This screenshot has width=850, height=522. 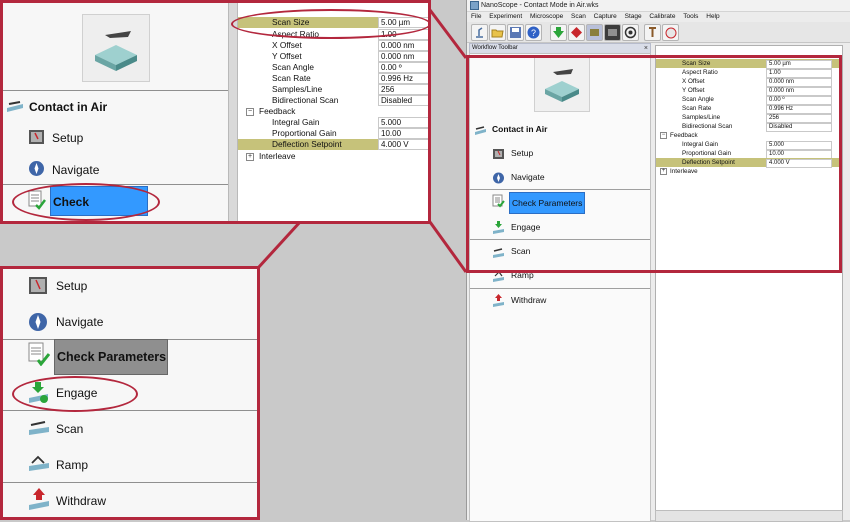 I want to click on menu-scan: Scan, so click(x=578, y=16).